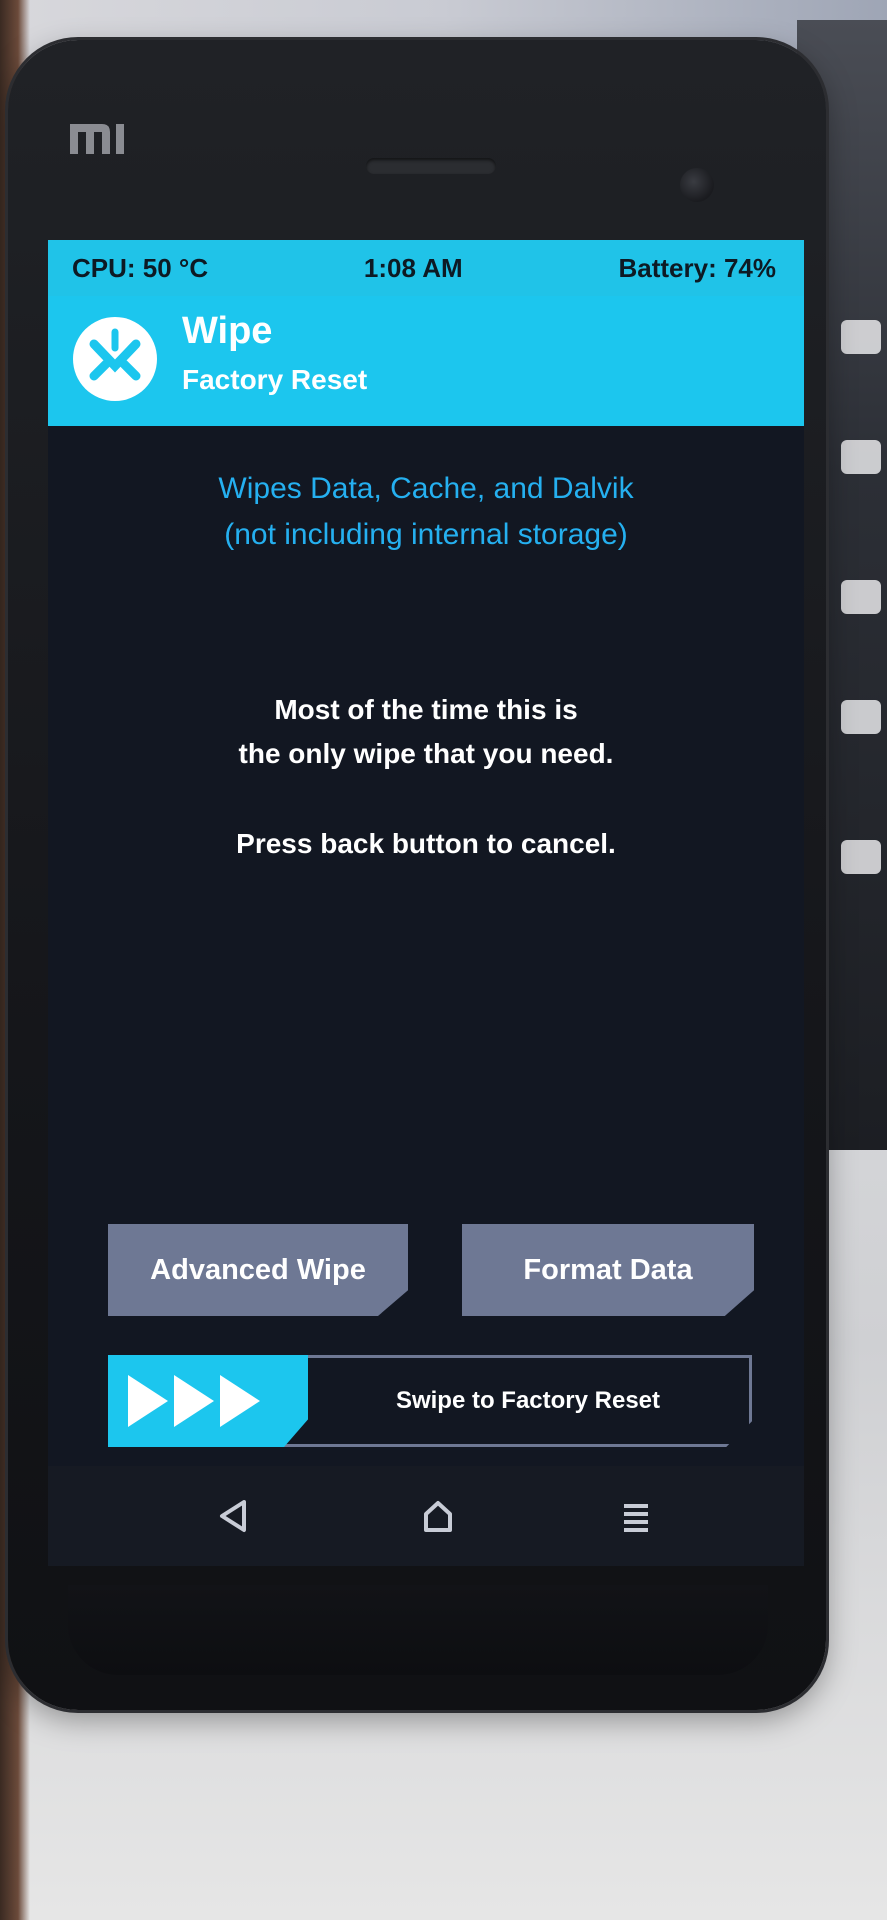 This screenshot has width=887, height=1920. I want to click on menu-button, so click(636, 1516).